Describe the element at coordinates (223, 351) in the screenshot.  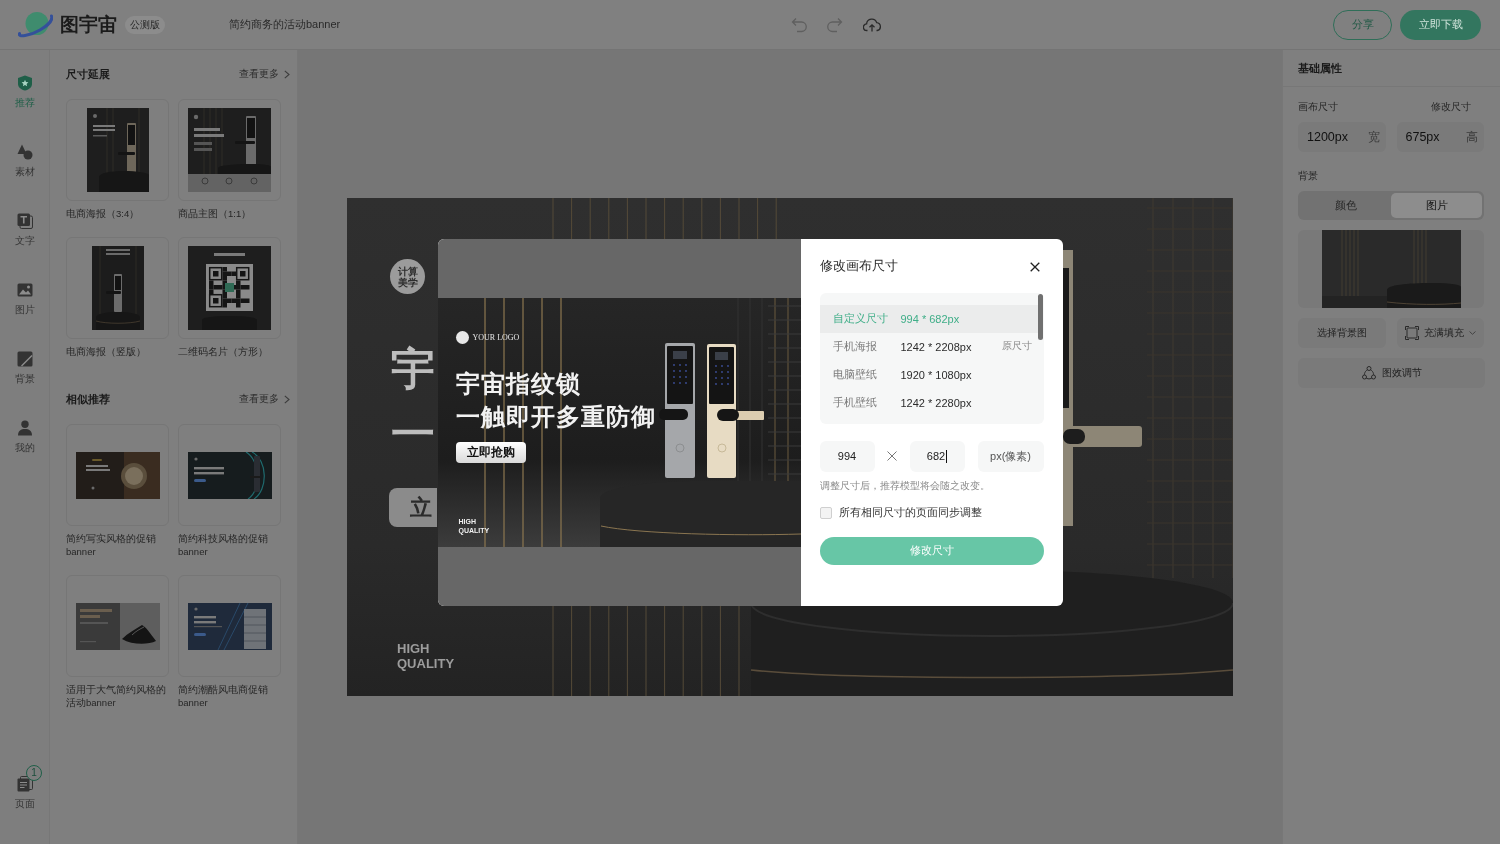
I see `template-caption: 二维码名片（方形）` at that location.